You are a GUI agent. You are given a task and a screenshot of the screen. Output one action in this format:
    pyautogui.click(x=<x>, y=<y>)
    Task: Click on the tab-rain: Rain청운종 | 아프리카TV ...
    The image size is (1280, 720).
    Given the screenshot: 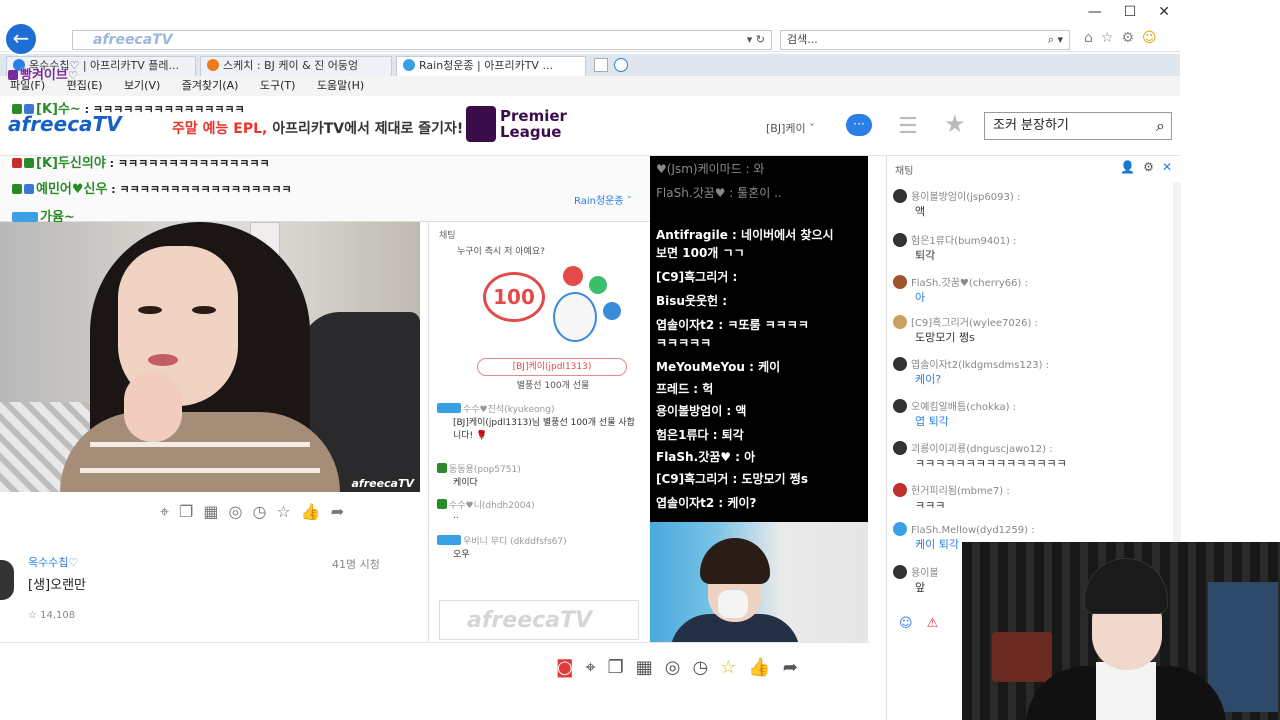 What is the action you would take?
    pyautogui.click(x=491, y=66)
    